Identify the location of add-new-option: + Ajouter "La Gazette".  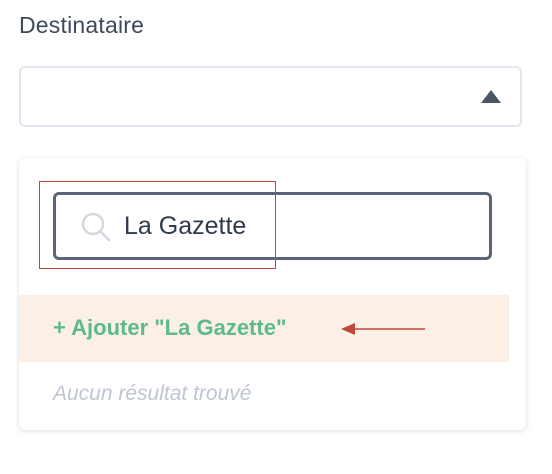
(264, 328).